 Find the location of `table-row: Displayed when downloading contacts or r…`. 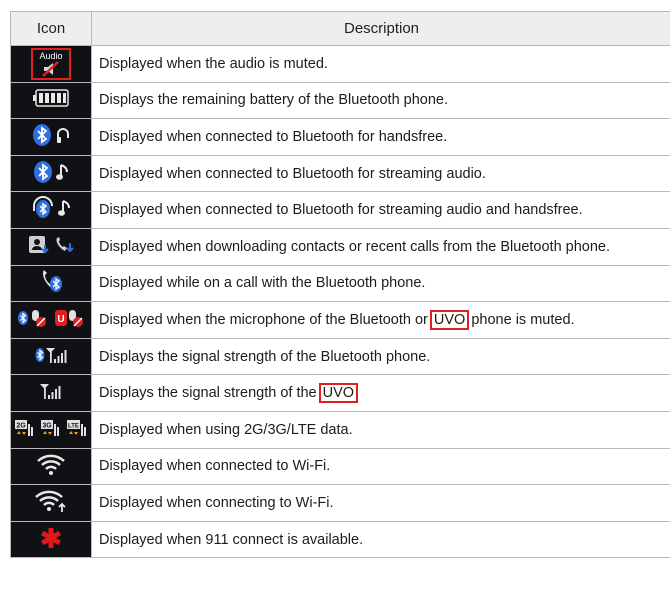

table-row: Displayed when downloading contacts or r… is located at coordinates (340, 246).